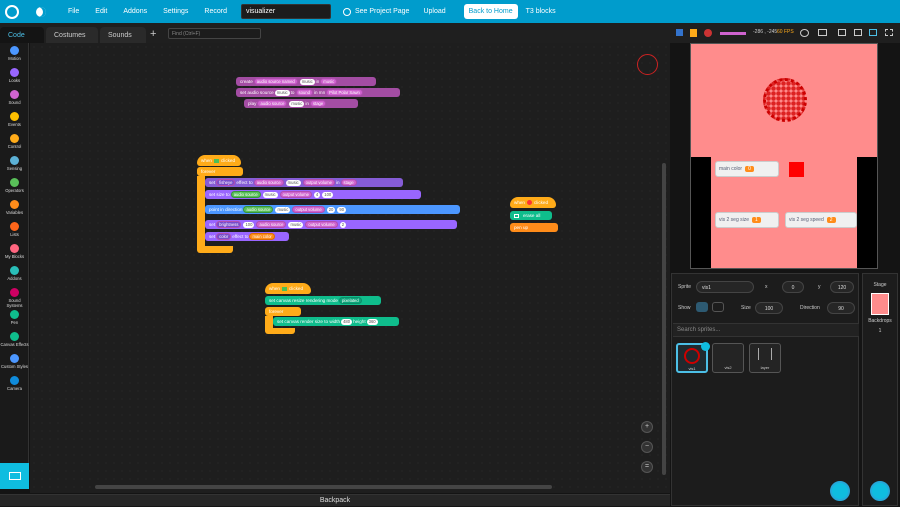 The width and height of the screenshot is (900, 507). Describe the element at coordinates (335, 500) in the screenshot. I see `backpack: Backpack` at that location.